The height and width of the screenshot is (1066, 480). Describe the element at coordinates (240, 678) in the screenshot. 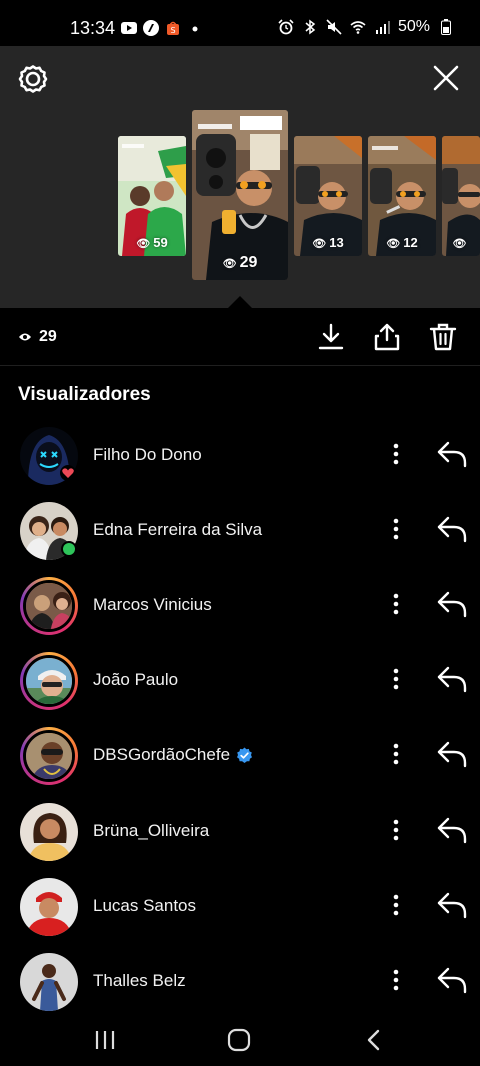

I see `viewer-row: João Paulo` at that location.